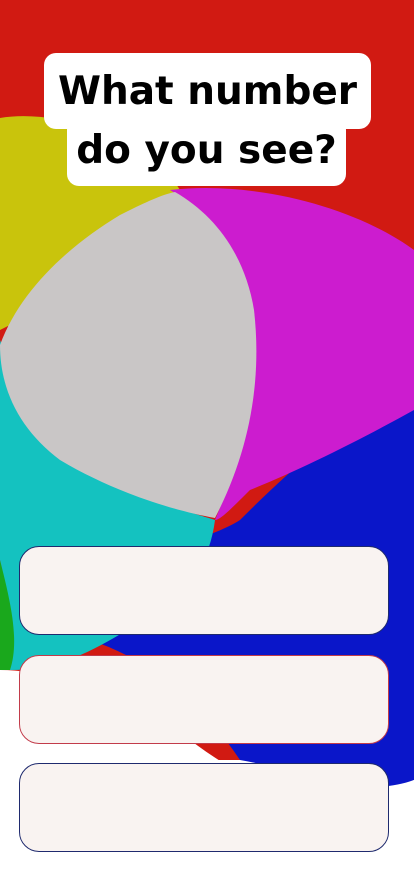 Image resolution: width=414 pixels, height=896 pixels. Describe the element at coordinates (206, 152) in the screenshot. I see `question-line-2: do you see?` at that location.